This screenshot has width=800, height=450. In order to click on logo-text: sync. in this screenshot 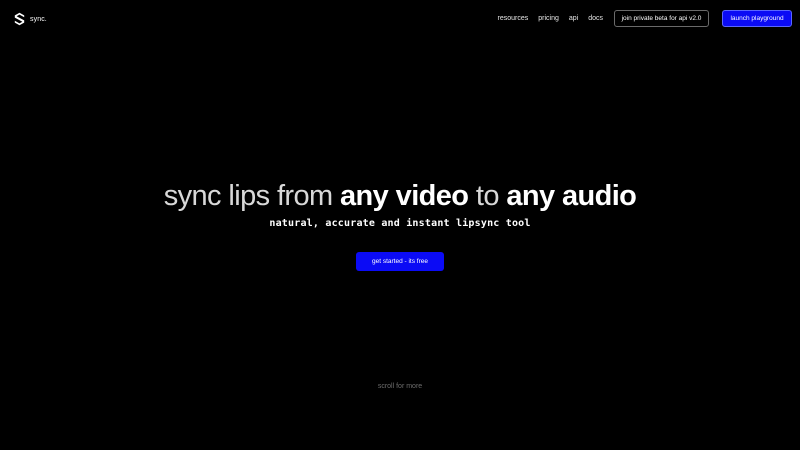, I will do `click(38, 19)`.